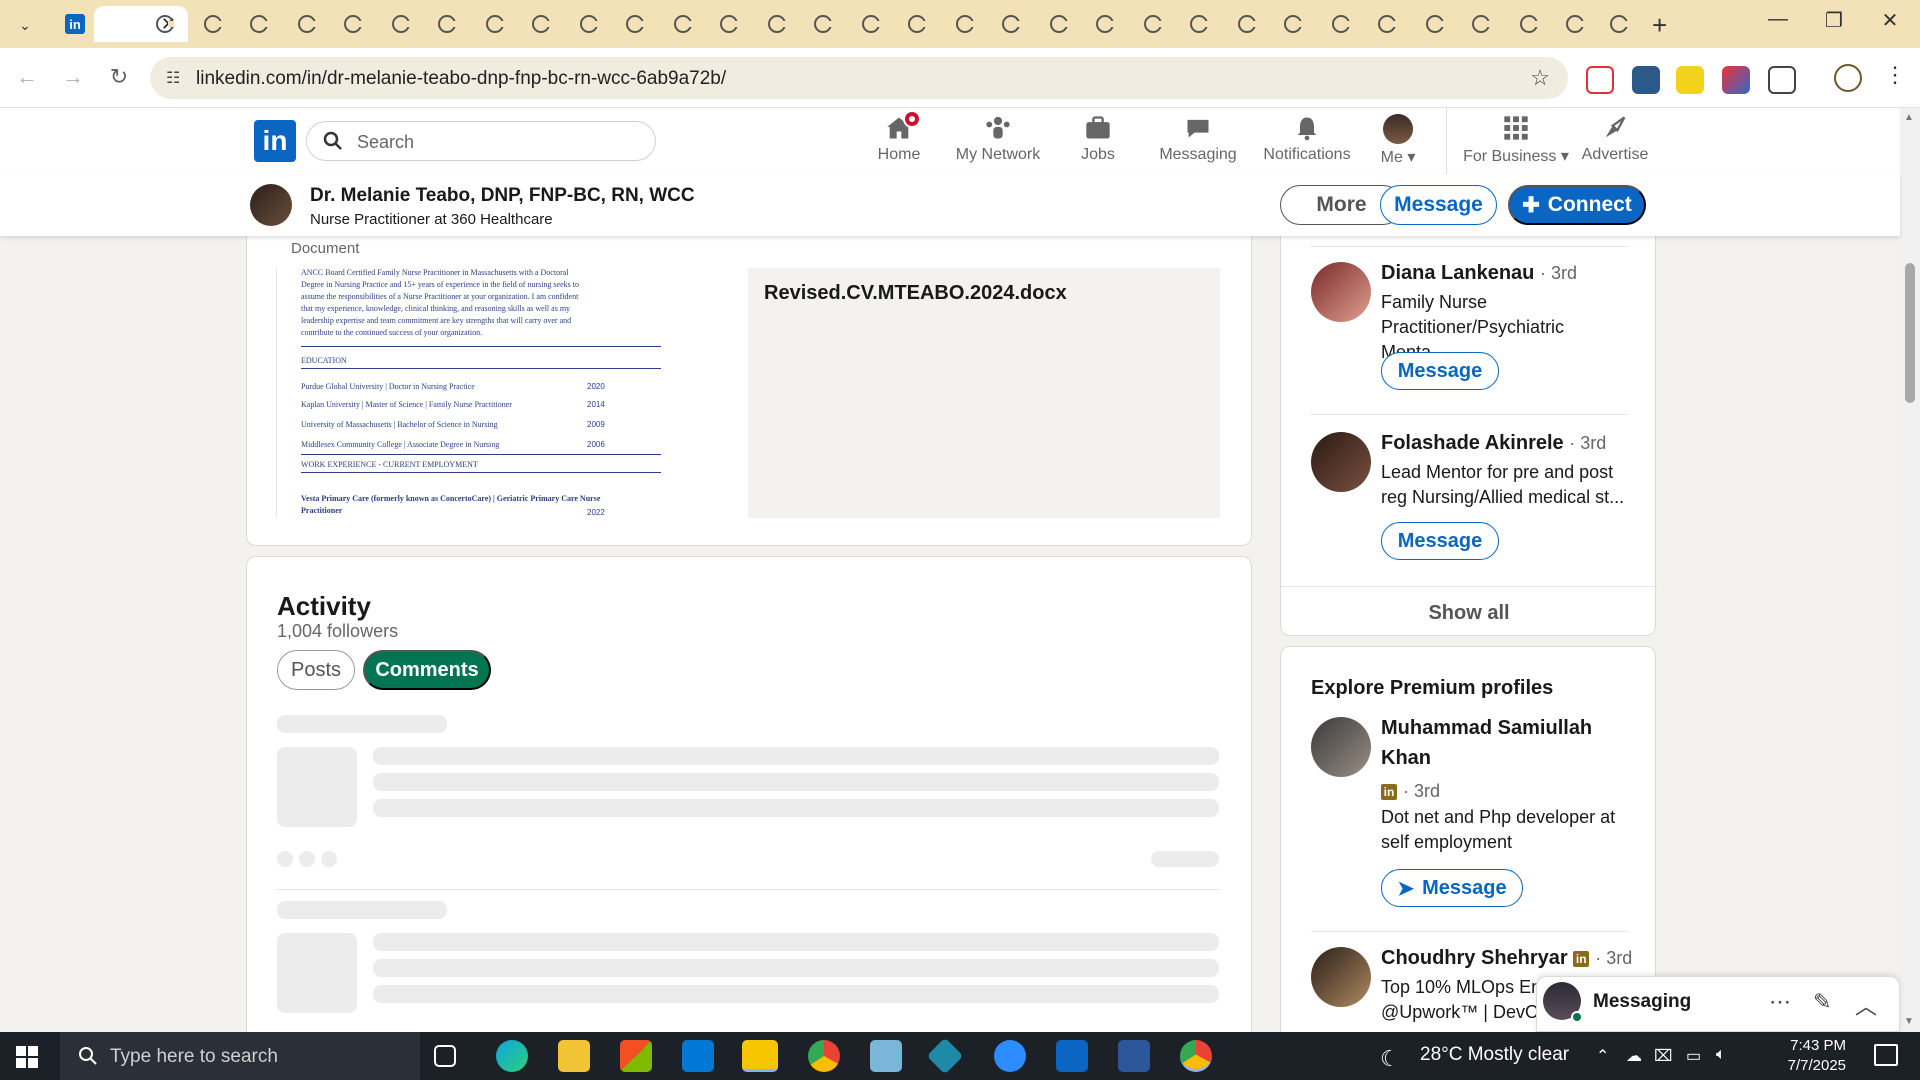  I want to click on nav-advertise: Advertise, so click(1615, 143).